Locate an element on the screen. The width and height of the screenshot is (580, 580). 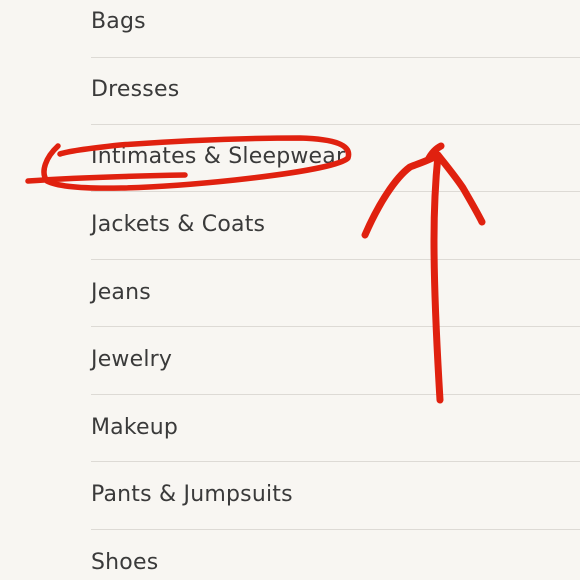
category-item-pants-jumpsuits: Pants & Jumpsuits is located at coordinates (335, 495).